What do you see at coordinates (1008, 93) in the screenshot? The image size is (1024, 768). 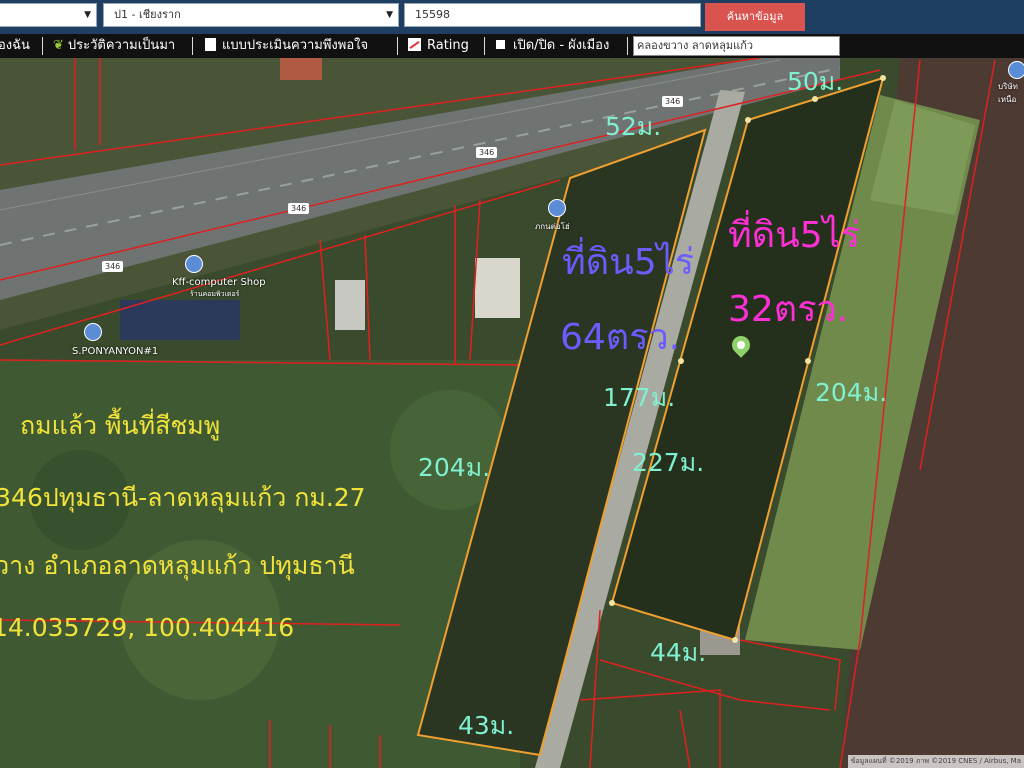 I see `poi-top-right-label: บริษัท เหนือ` at bounding box center [1008, 93].